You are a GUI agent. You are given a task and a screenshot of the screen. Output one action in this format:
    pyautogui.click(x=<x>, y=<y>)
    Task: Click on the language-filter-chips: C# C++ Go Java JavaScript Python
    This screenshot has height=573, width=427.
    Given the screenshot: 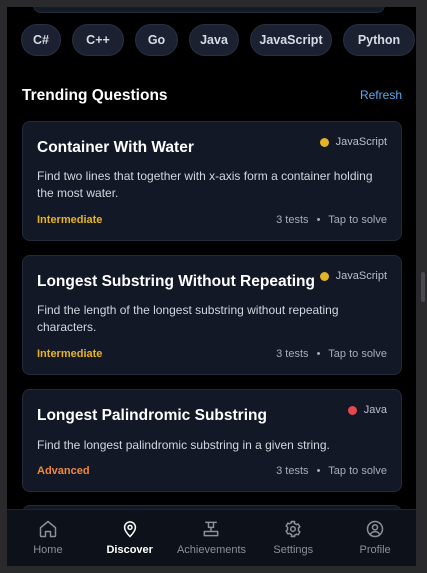 What is the action you would take?
    pyautogui.click(x=218, y=40)
    